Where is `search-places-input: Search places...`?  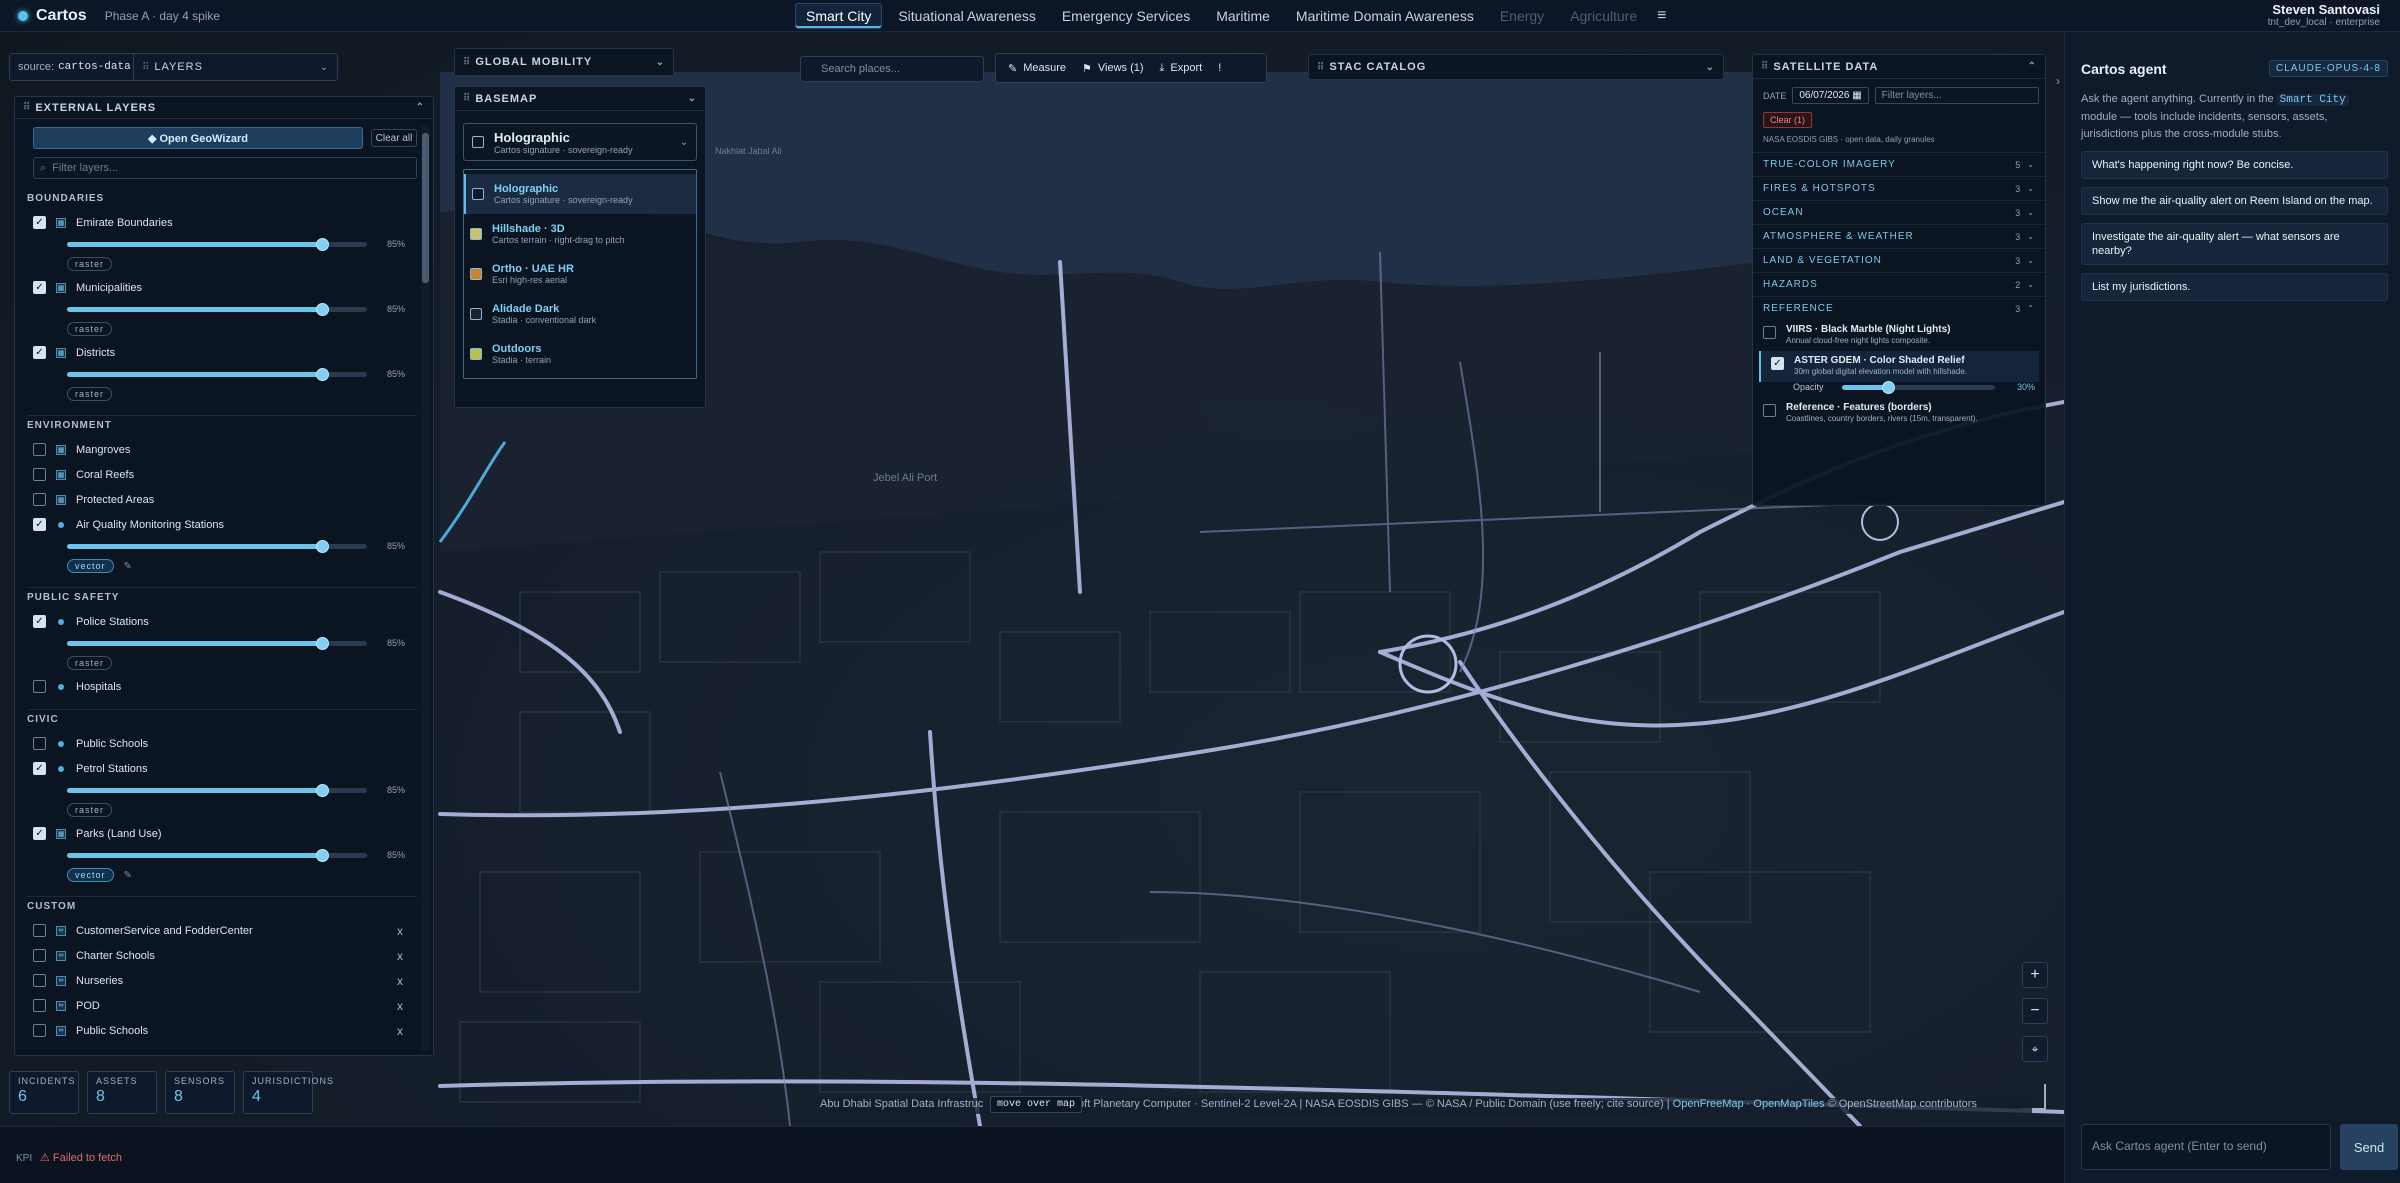 search-places-input: Search places... is located at coordinates (892, 69).